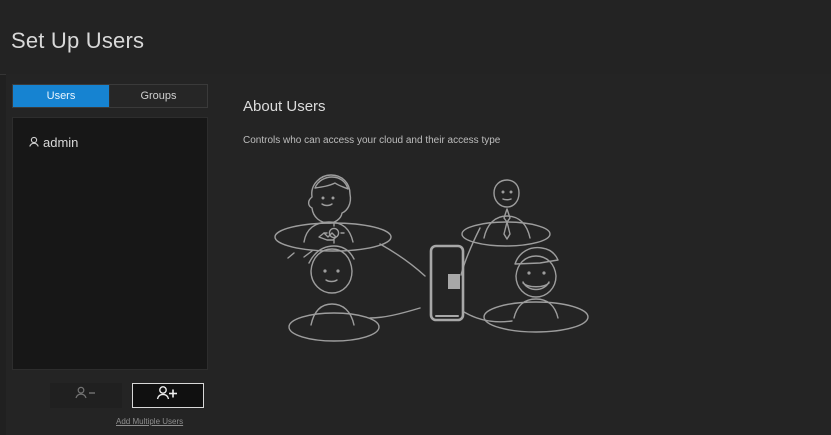 This screenshot has height=435, width=831. I want to click on right-bottom-ring, so click(536, 317).